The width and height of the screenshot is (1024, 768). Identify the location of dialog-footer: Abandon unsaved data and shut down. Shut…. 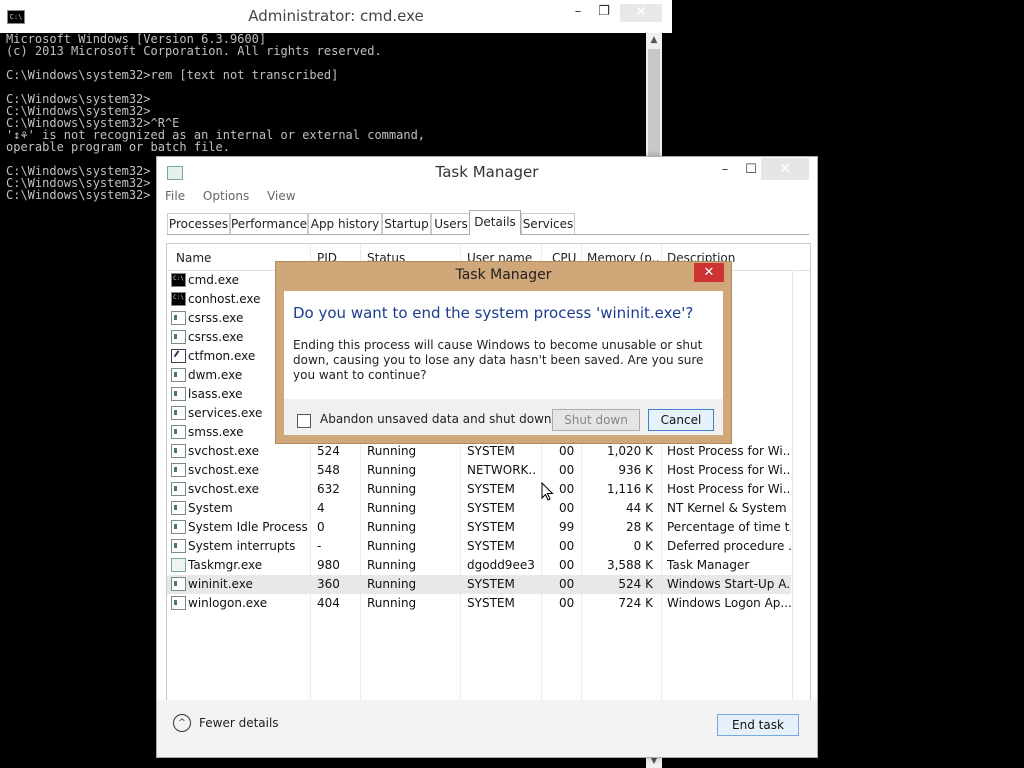
(503, 417).